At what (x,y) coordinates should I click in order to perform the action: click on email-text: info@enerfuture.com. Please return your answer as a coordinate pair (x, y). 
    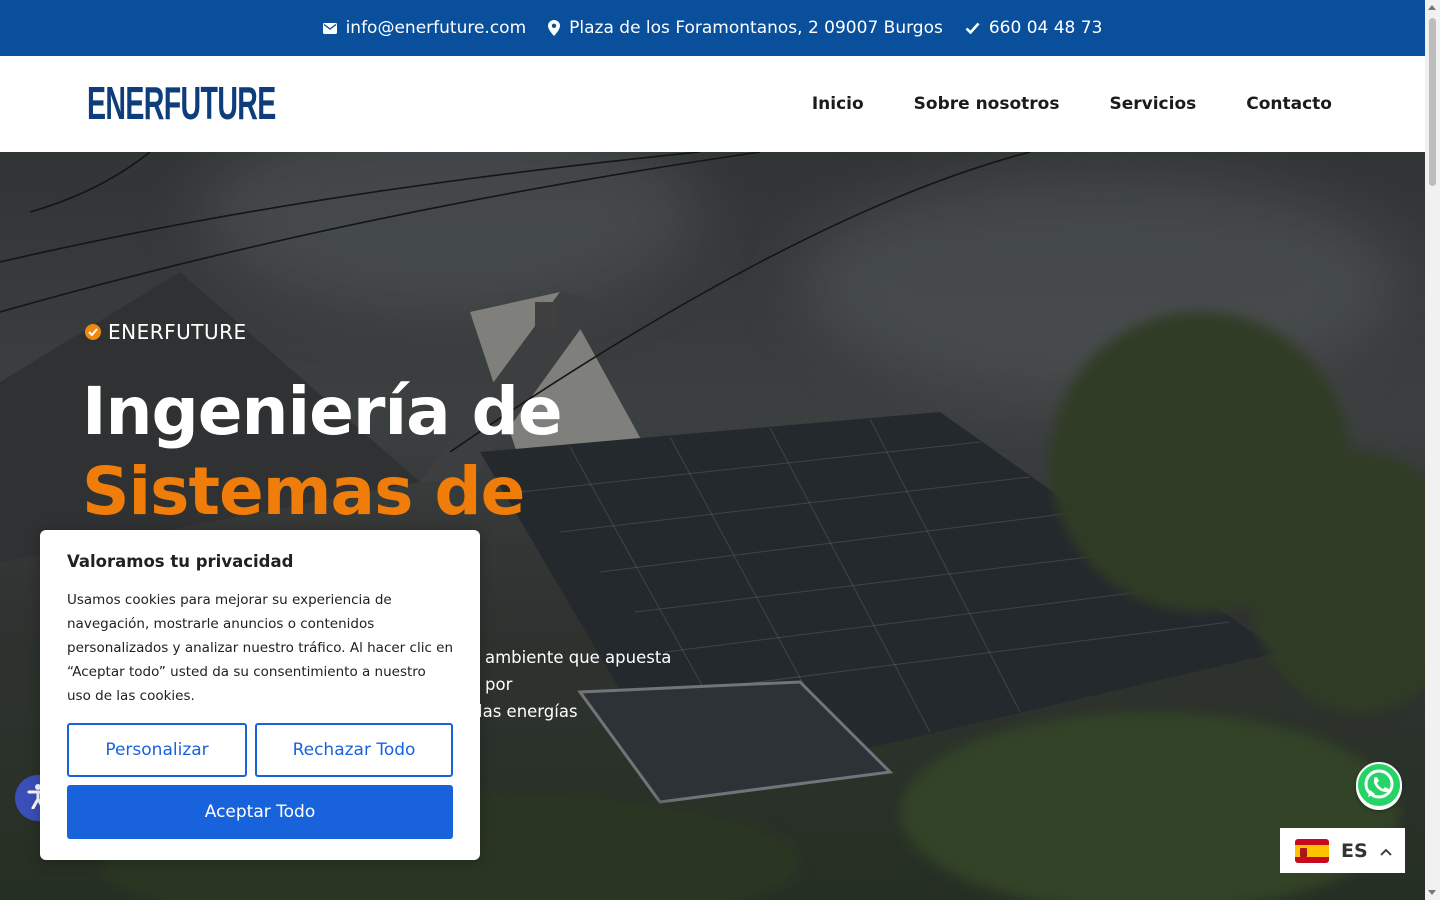
    Looking at the image, I should click on (436, 28).